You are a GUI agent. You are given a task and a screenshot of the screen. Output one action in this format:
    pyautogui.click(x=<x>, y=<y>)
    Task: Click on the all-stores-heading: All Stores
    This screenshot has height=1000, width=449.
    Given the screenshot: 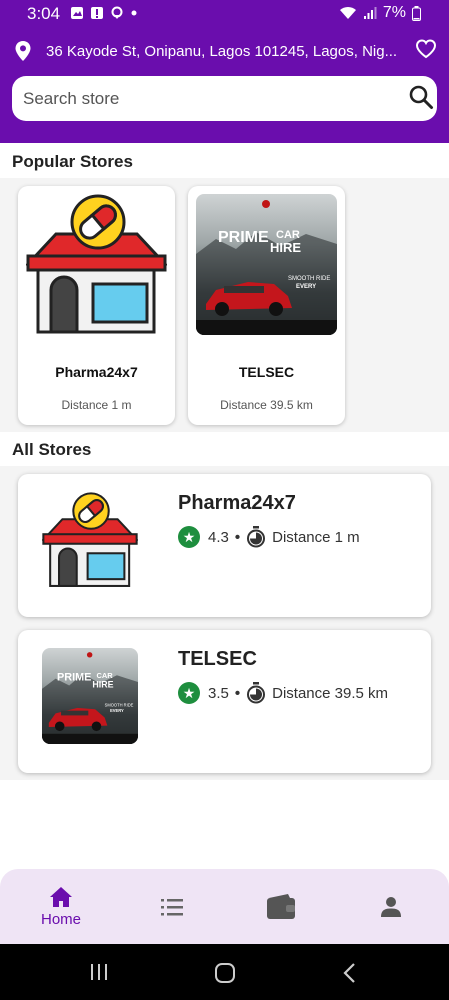 What is the action you would take?
    pyautogui.click(x=52, y=449)
    